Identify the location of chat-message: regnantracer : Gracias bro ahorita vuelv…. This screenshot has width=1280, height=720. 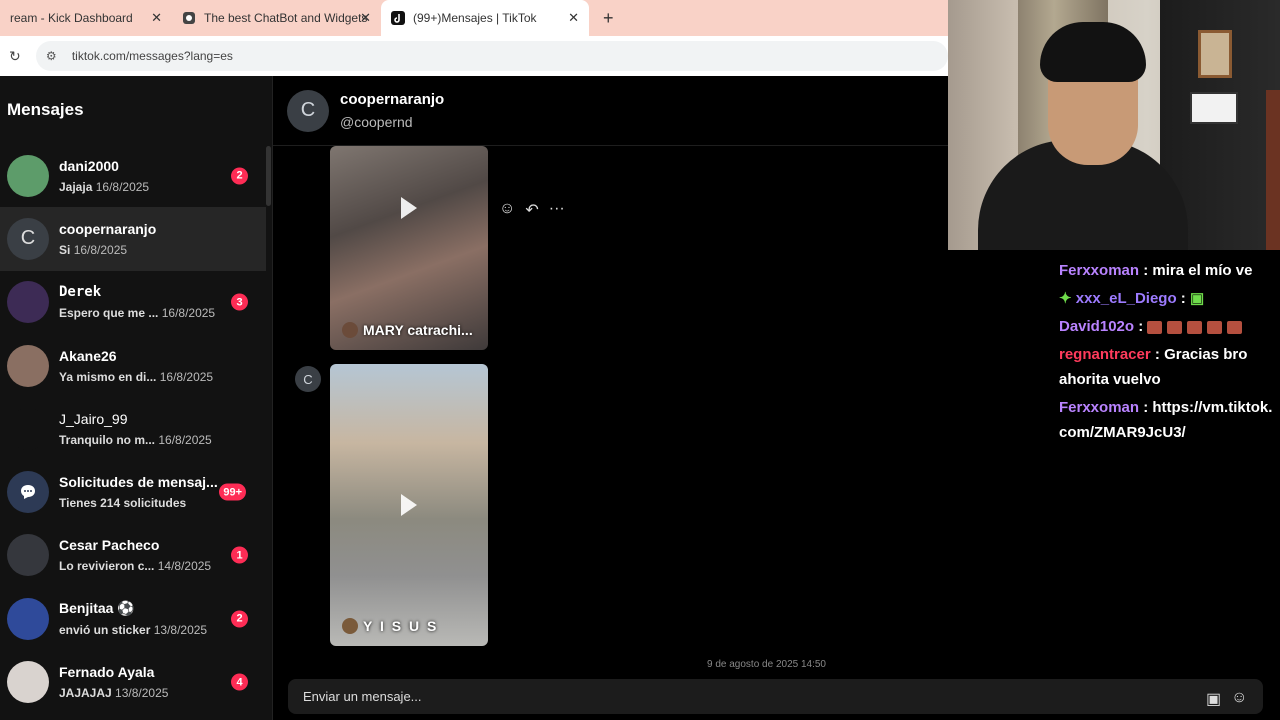
(1153, 367).